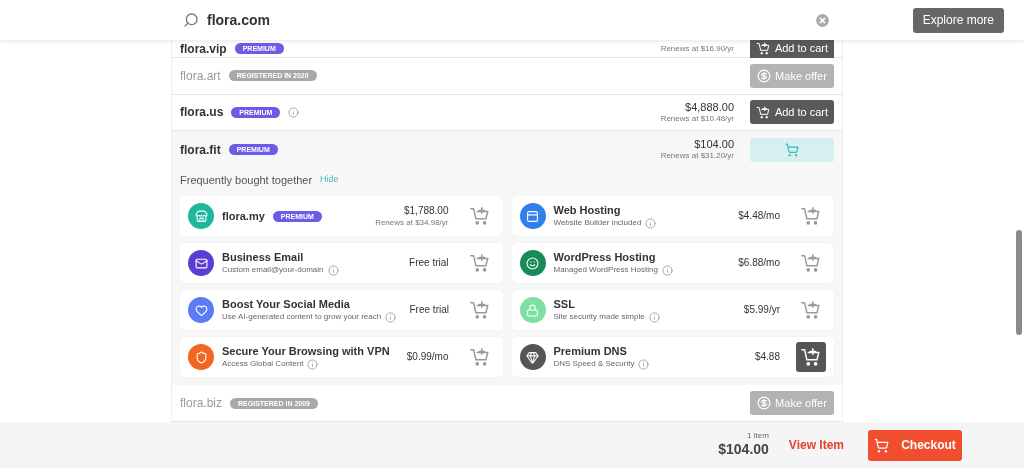 The height and width of the screenshot is (468, 1024). What do you see at coordinates (599, 317) in the screenshot?
I see `product-subtitle: Site security made simple` at bounding box center [599, 317].